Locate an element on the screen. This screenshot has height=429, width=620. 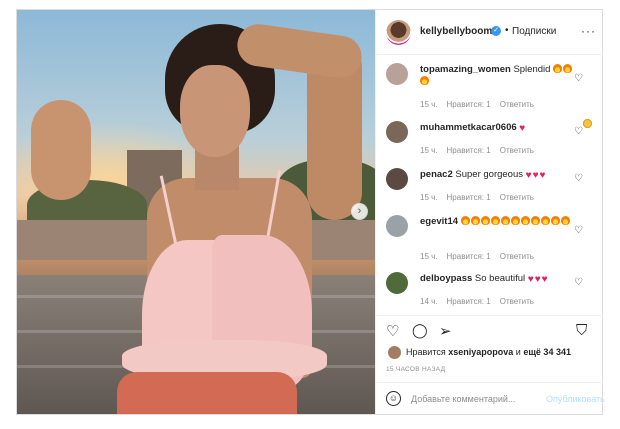
comment-text: topamazing_women Splendid is located at coordinates (506, 96).